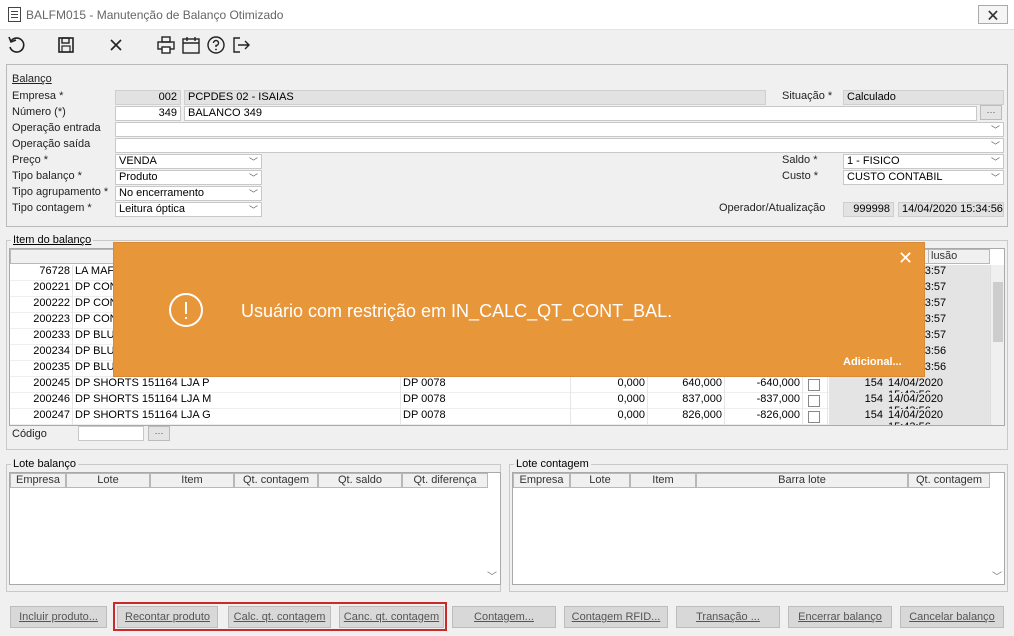 This screenshot has width=1014, height=636. What do you see at coordinates (159, 433) in the screenshot?
I see `codigo-lookup-icon: ⋯` at bounding box center [159, 433].